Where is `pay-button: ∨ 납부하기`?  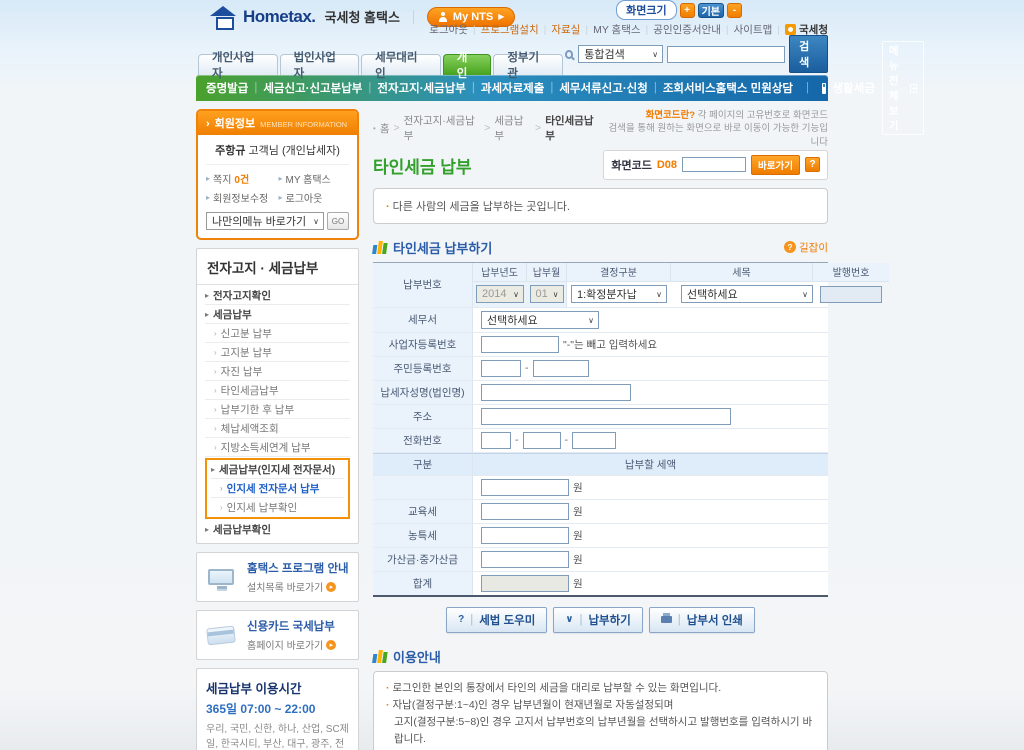 pay-button: ∨ 납부하기 is located at coordinates (598, 619).